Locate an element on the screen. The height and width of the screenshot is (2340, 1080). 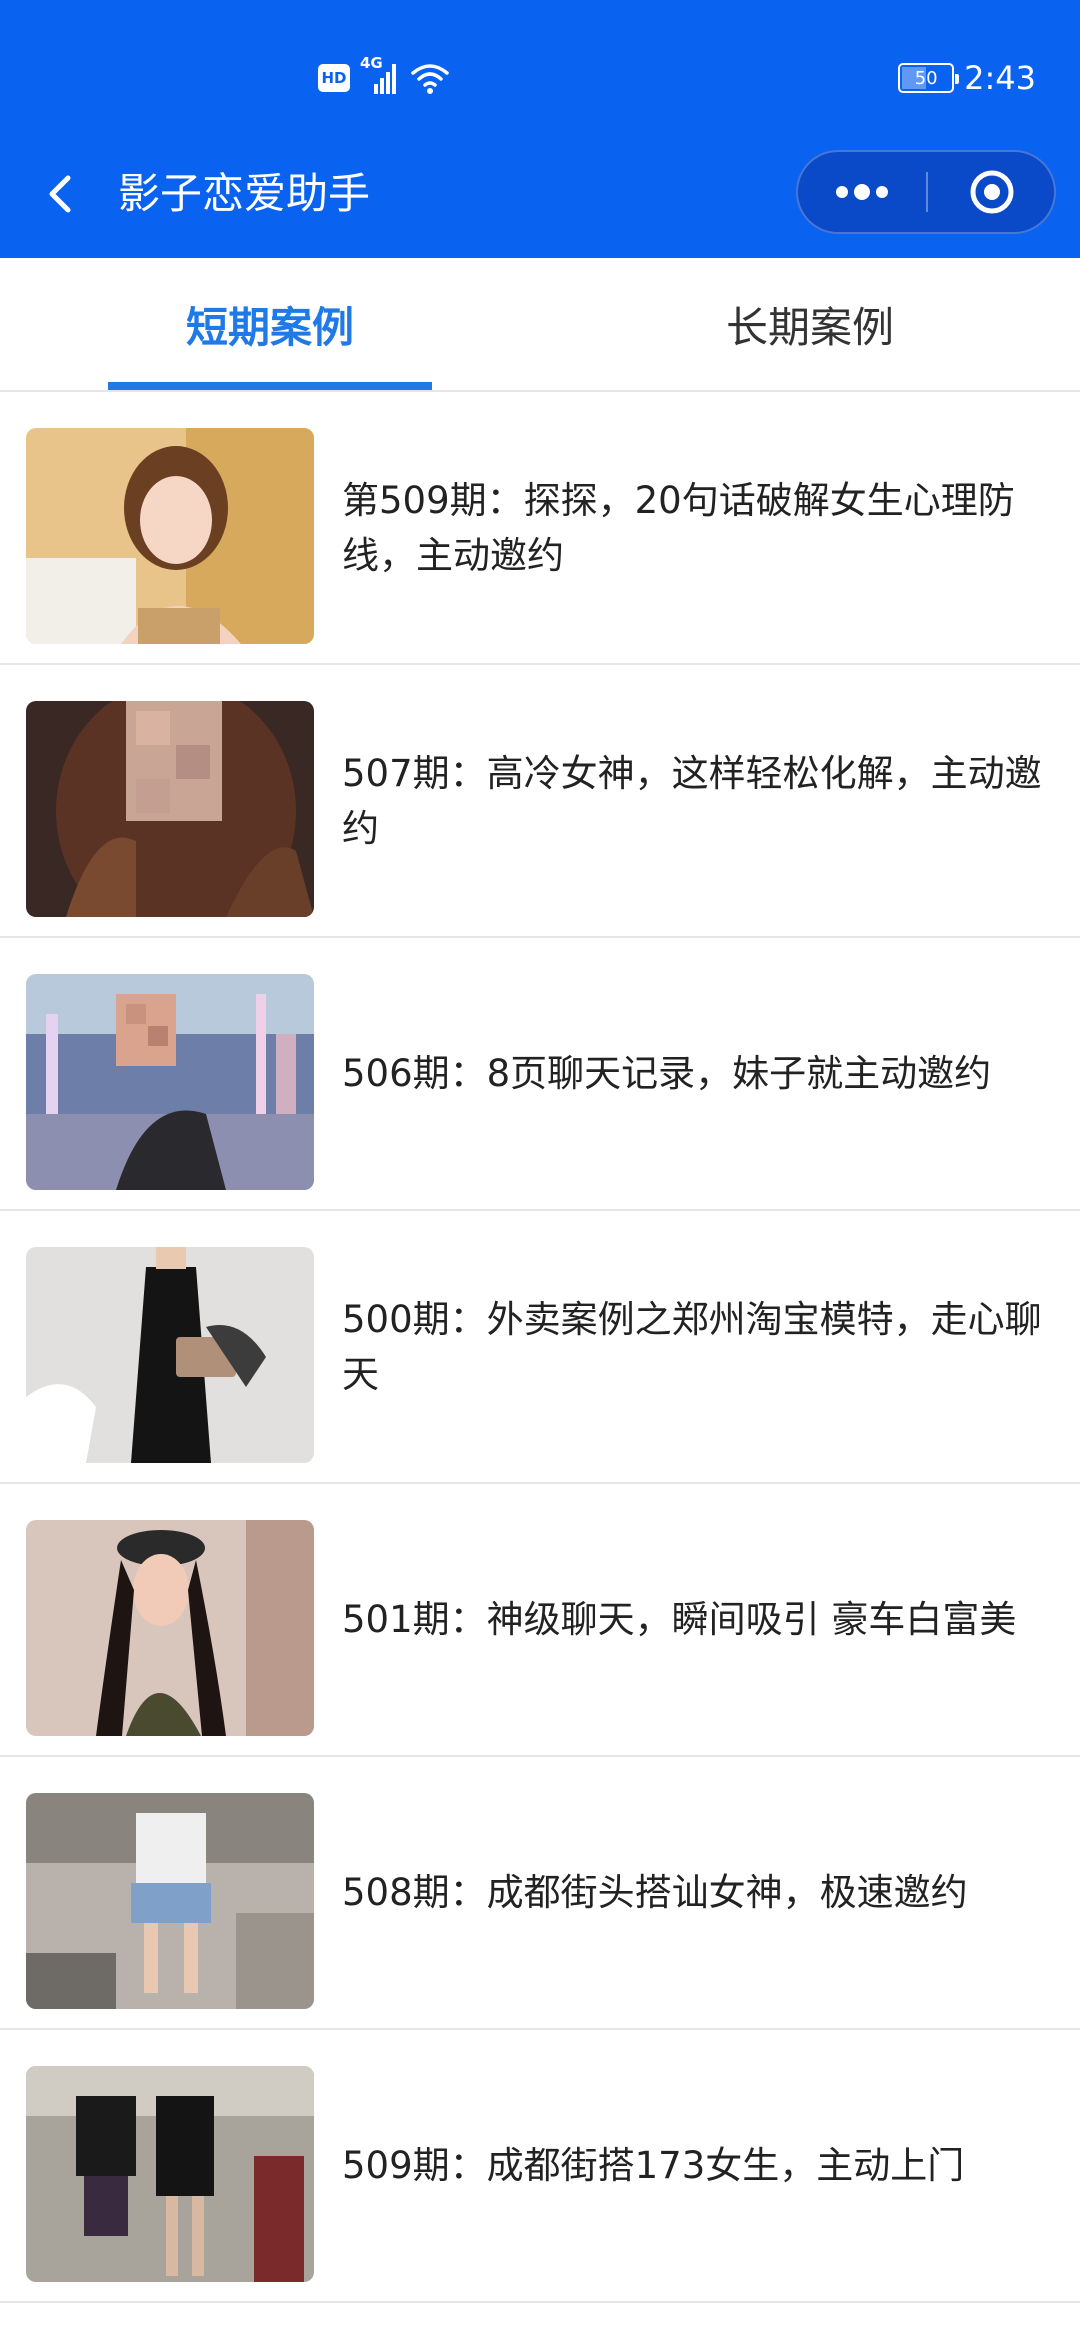
cellular-signal-icon: 4G is located at coordinates (380, 75).